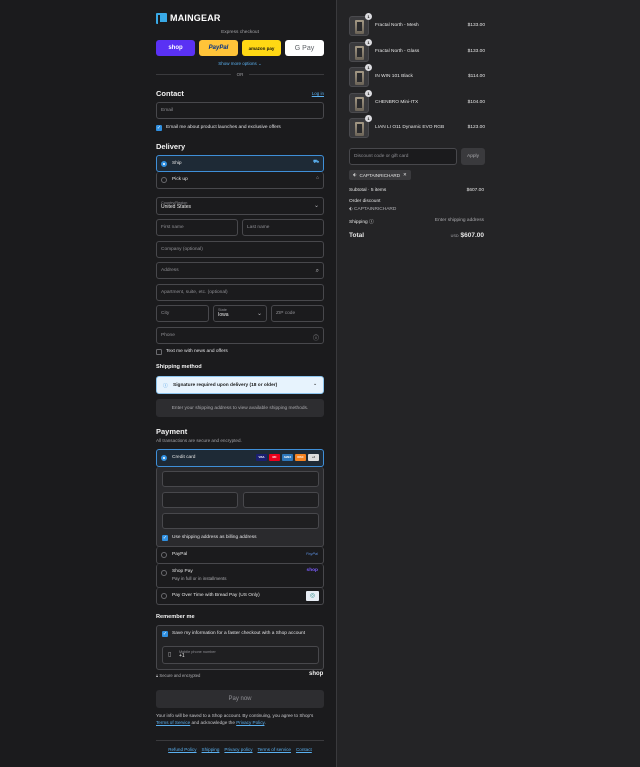 Image resolution: width=640 pixels, height=767 pixels. What do you see at coordinates (476, 76) in the screenshot?
I see `product-price: $114.00` at bounding box center [476, 76].